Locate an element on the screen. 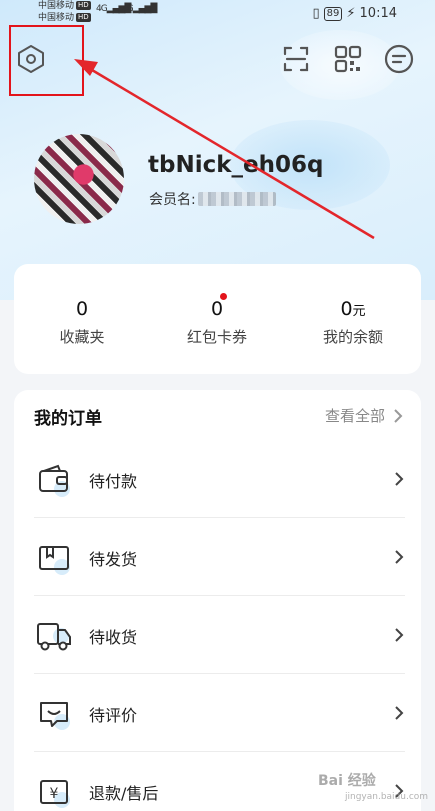 Image resolution: width=435 pixels, height=811 pixels. qrcode-icon is located at coordinates (348, 59).